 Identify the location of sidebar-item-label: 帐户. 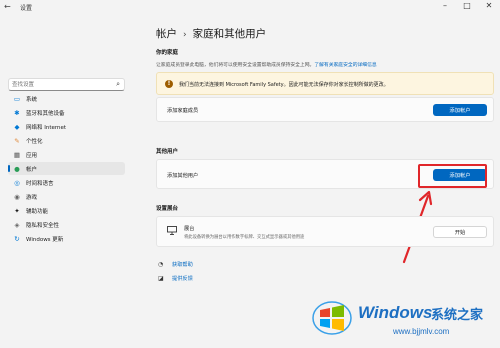
(32, 169).